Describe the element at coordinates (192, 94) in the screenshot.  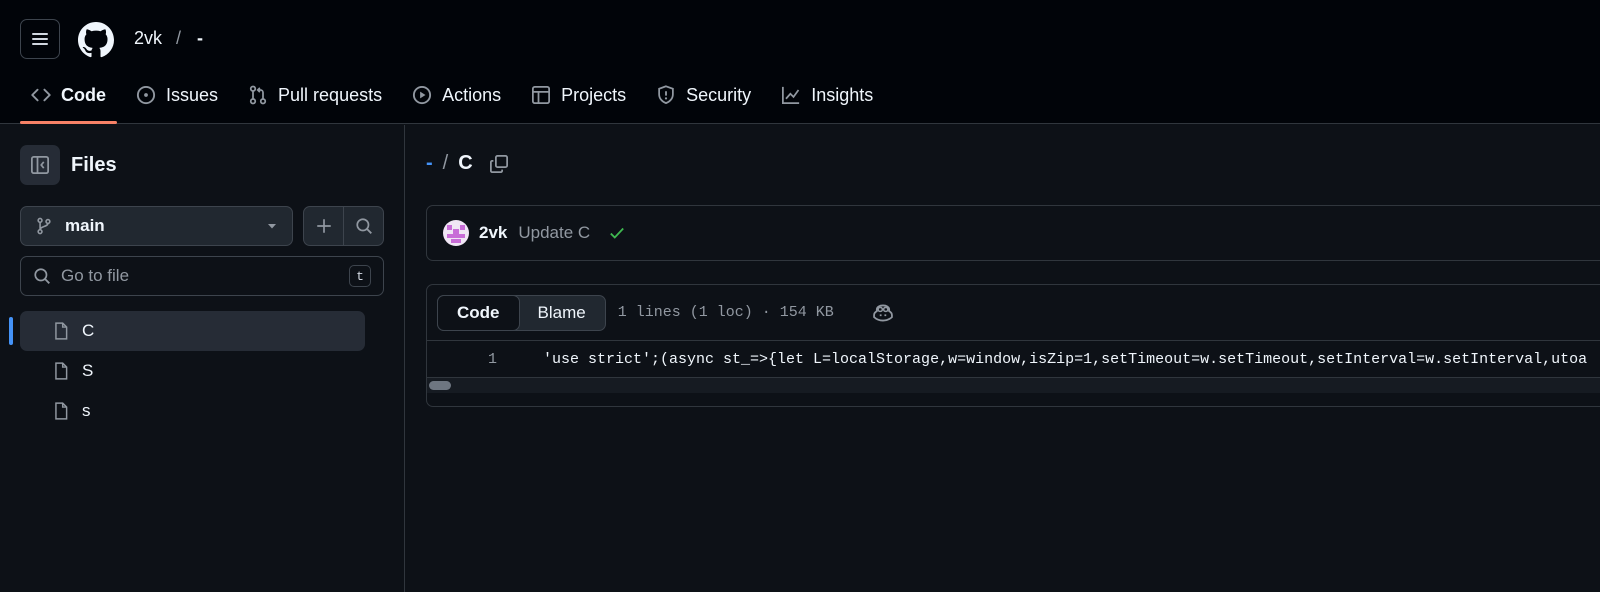
I see `tab-issues-label: Issues` at that location.